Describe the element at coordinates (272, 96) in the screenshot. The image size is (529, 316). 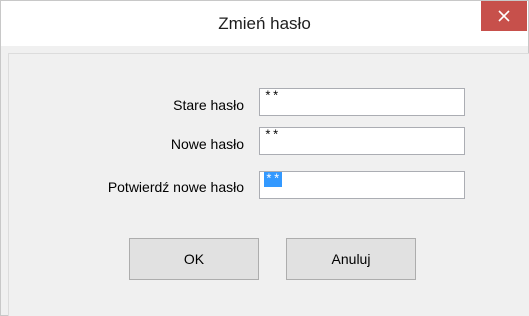
I see `old-password-value: **` at that location.